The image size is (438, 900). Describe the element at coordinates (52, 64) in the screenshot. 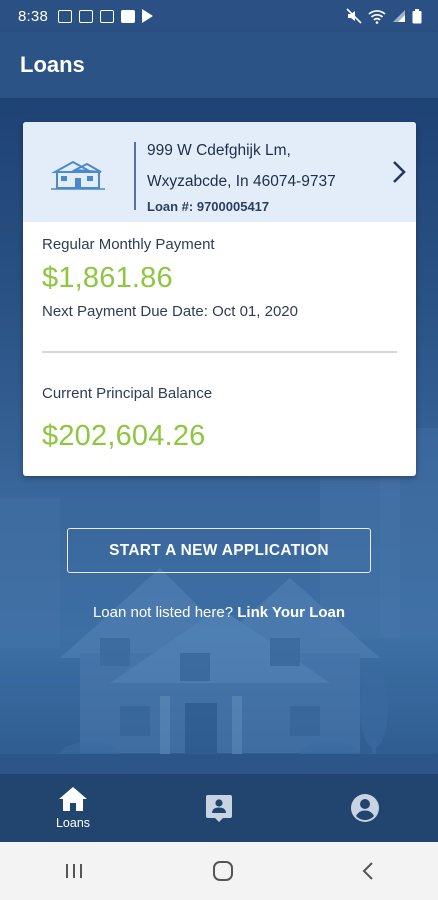

I see `page-title: Loans` at that location.